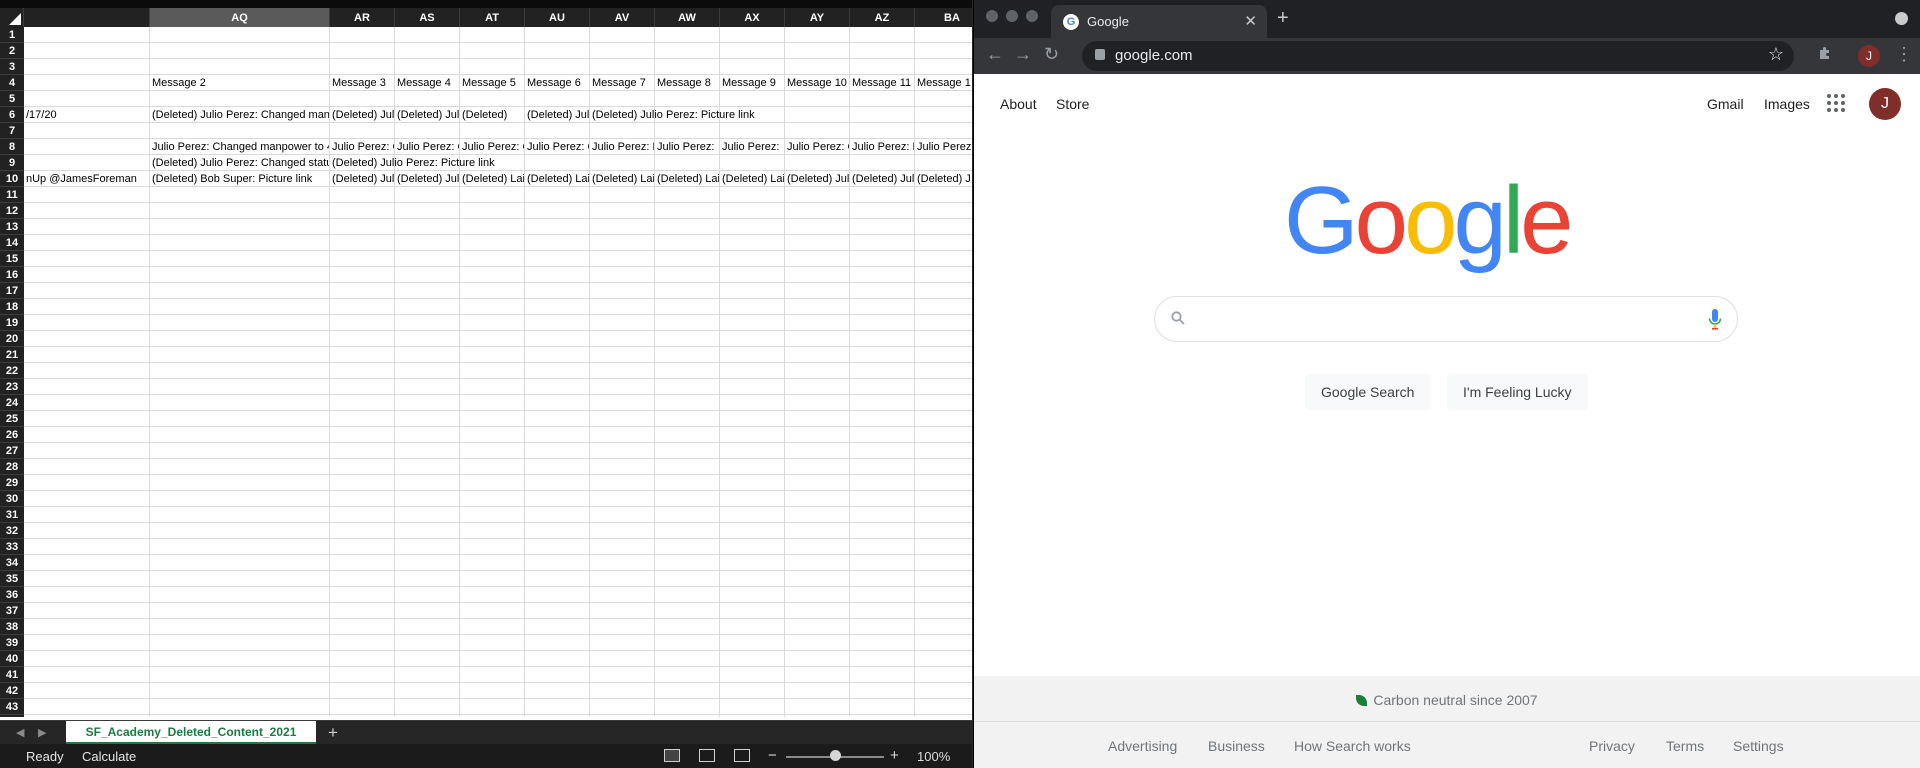 Image resolution: width=1920 pixels, height=768 pixels. What do you see at coordinates (1612, 746) in the screenshot?
I see `footer-link-privacy: Privacy` at bounding box center [1612, 746].